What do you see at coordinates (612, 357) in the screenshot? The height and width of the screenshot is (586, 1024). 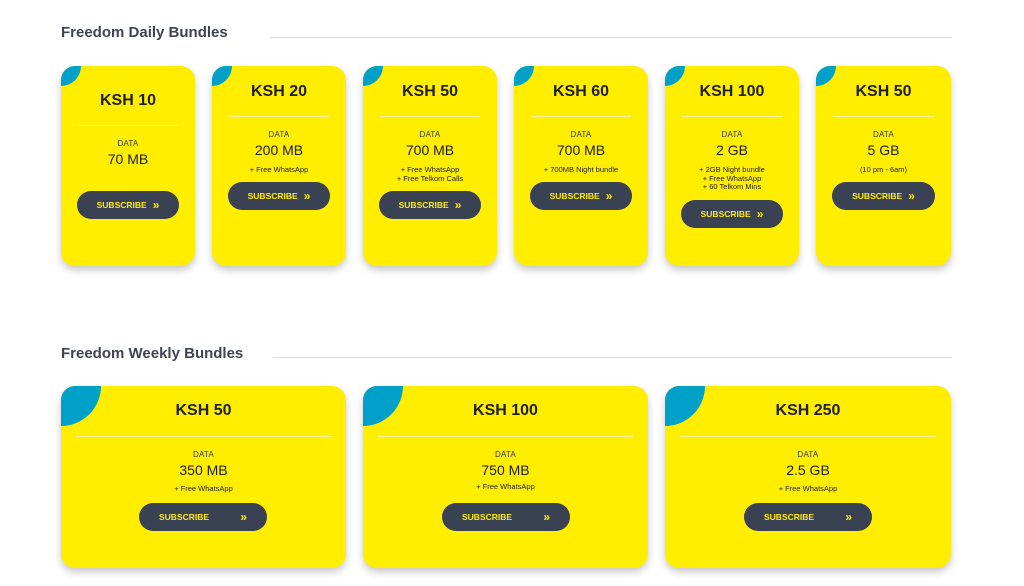 I see `weekly-section-divider` at bounding box center [612, 357].